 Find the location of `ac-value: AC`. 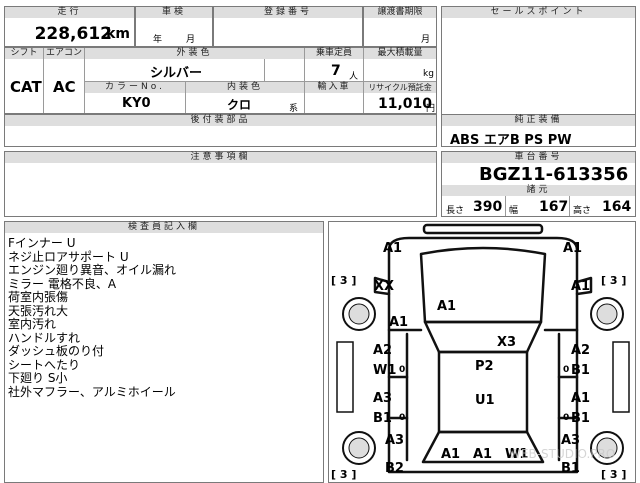

ac-value: AC is located at coordinates (64, 87).